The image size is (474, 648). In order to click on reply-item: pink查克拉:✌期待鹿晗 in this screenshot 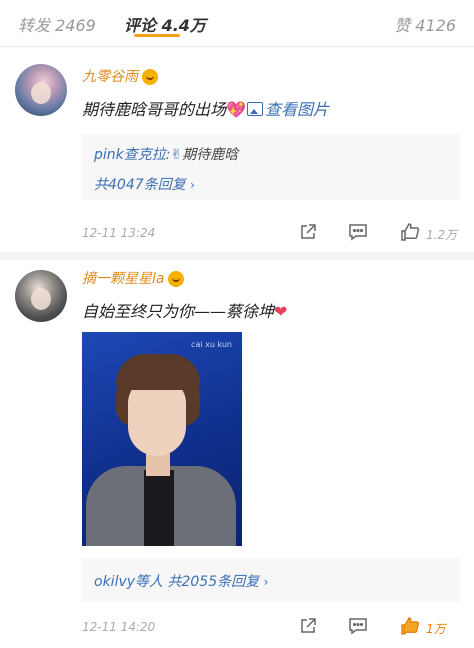, I will do `click(166, 154)`.